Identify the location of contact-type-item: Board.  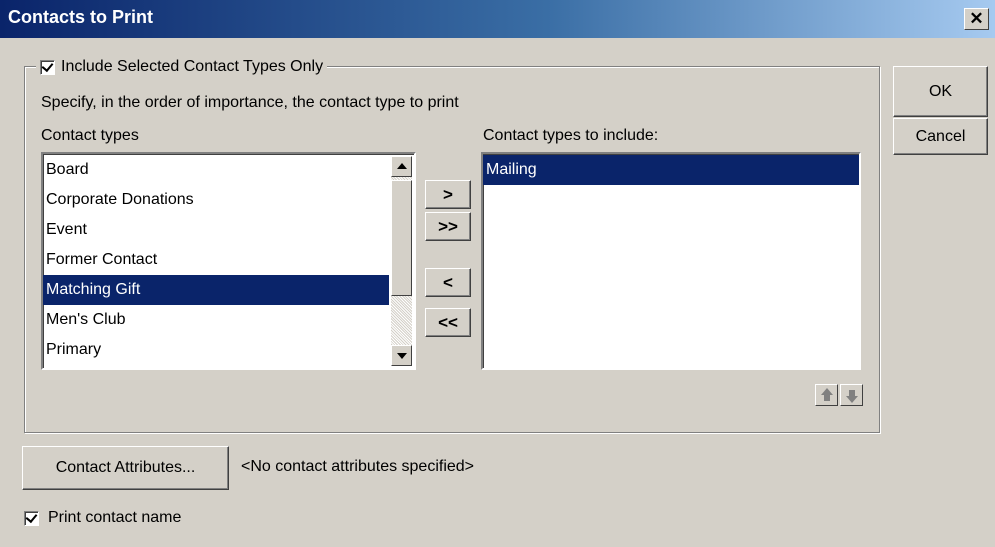
(216, 170).